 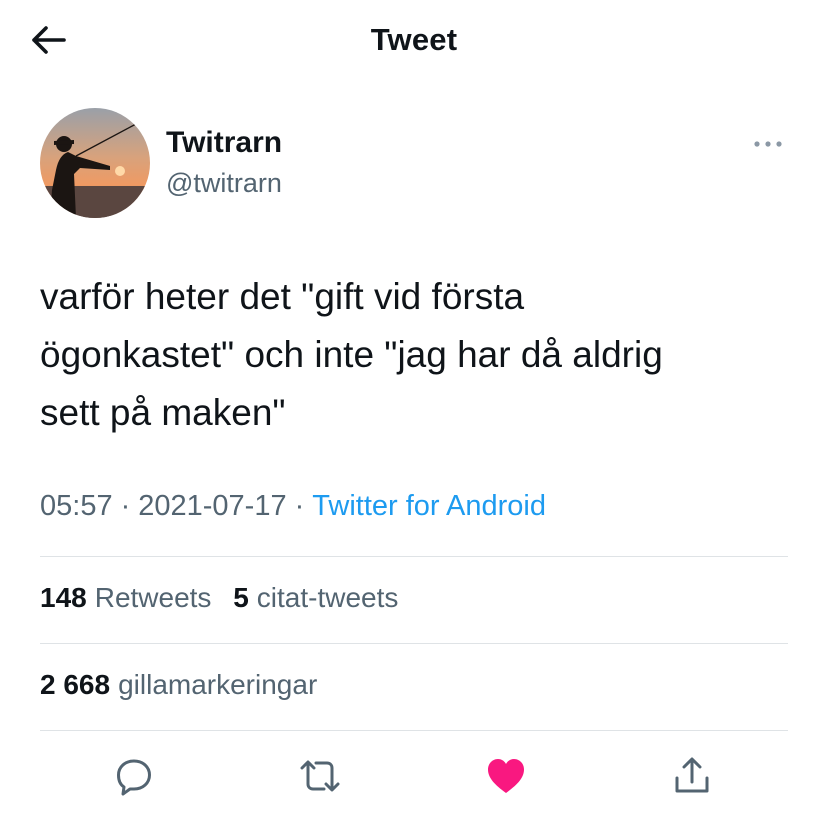 I want to click on quote-tweets-label: citat-tweets, so click(x=327, y=597).